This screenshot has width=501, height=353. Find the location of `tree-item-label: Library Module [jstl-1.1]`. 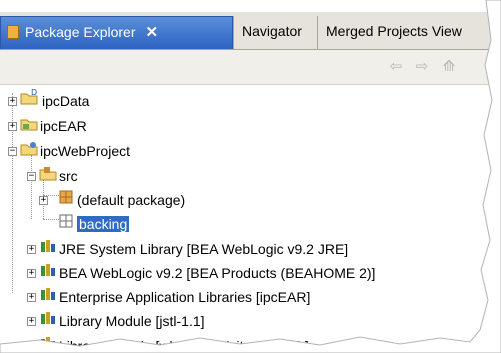

tree-item-label: Library Module [jstl-1.1] is located at coordinates (132, 321).